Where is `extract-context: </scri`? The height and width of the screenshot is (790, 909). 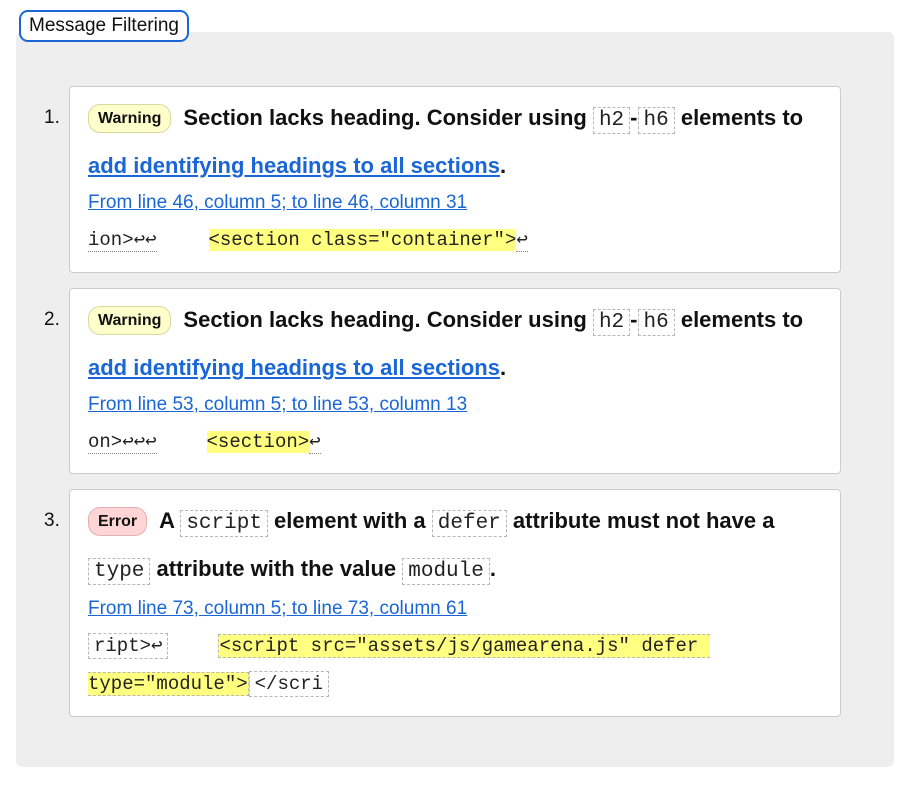 extract-context: </scri is located at coordinates (289, 684).